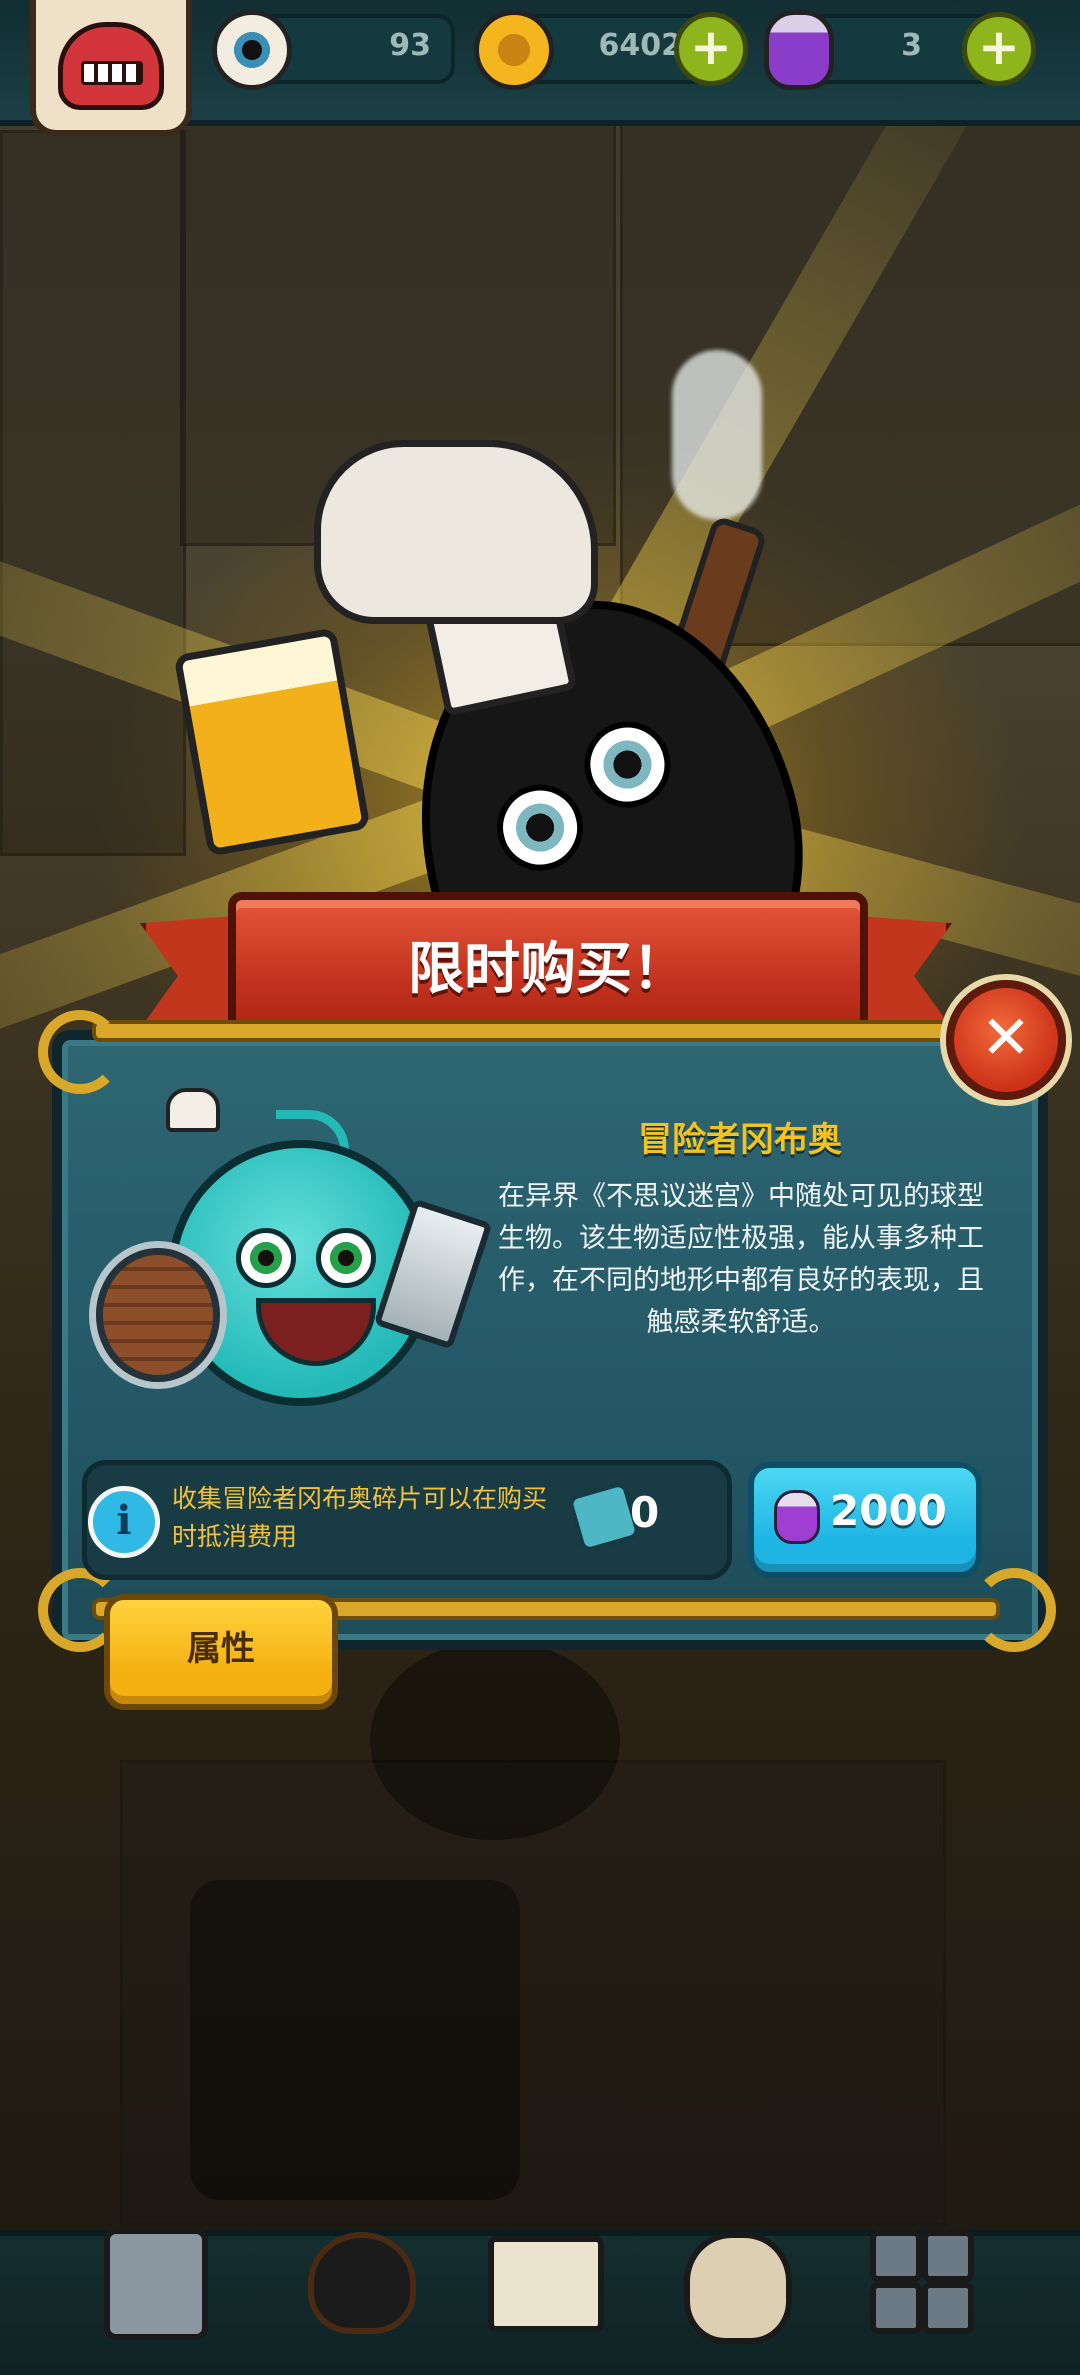 This screenshot has width=1080, height=2375. I want to click on background-building-left, so click(93, 493).